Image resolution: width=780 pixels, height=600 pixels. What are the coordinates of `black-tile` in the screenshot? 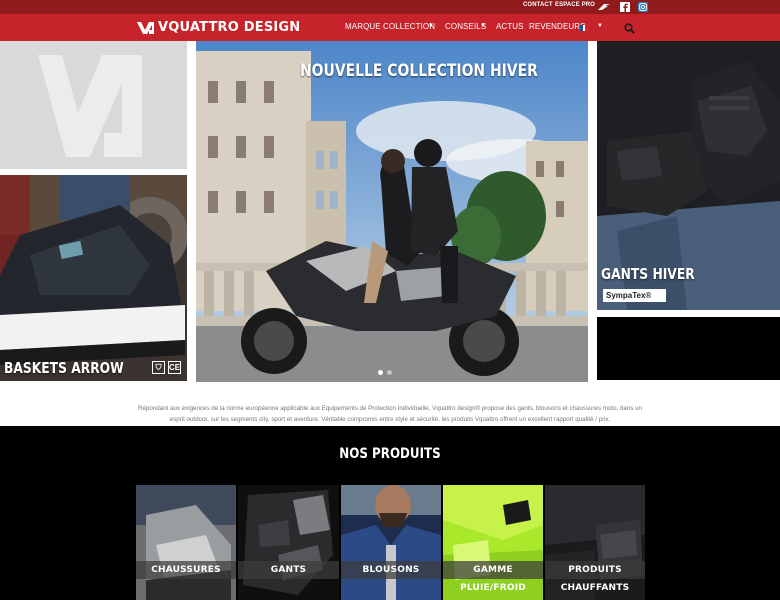 It's located at (688, 348).